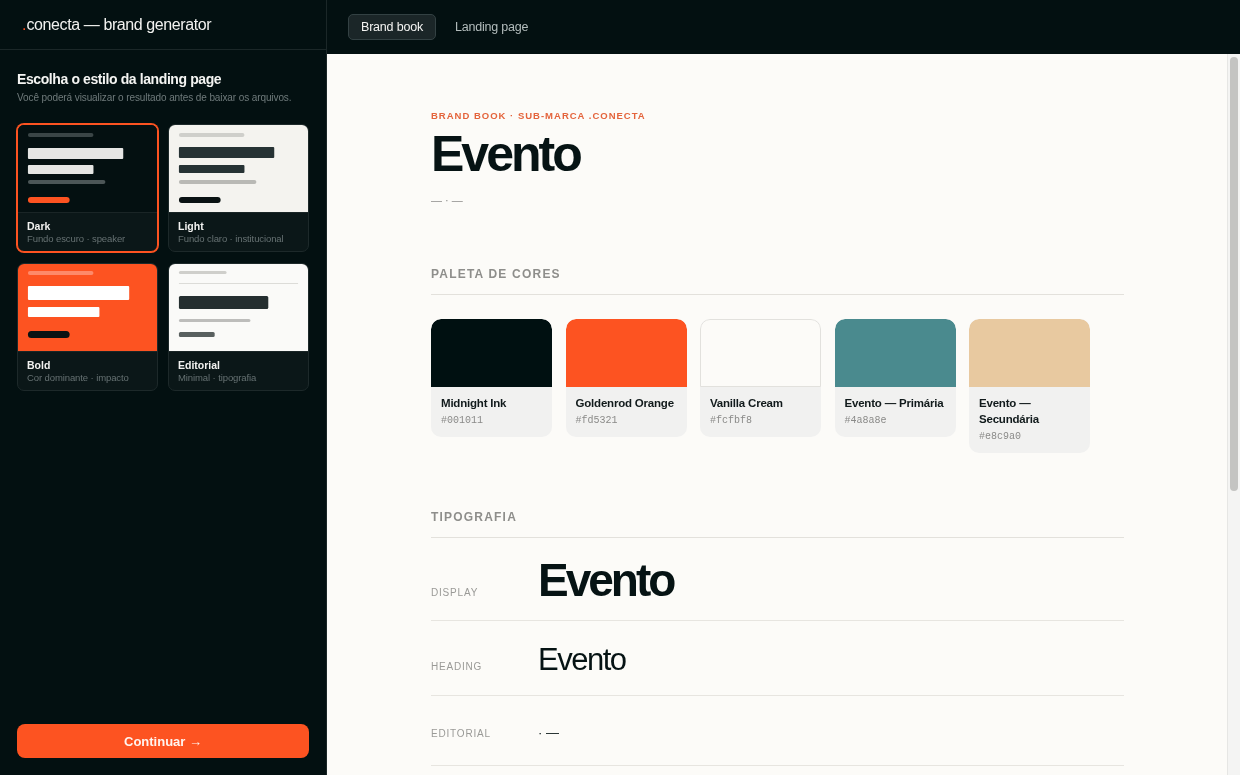  Describe the element at coordinates (777, 281) in the screenshot. I see `section-heading: PALETA DE CORES` at that location.